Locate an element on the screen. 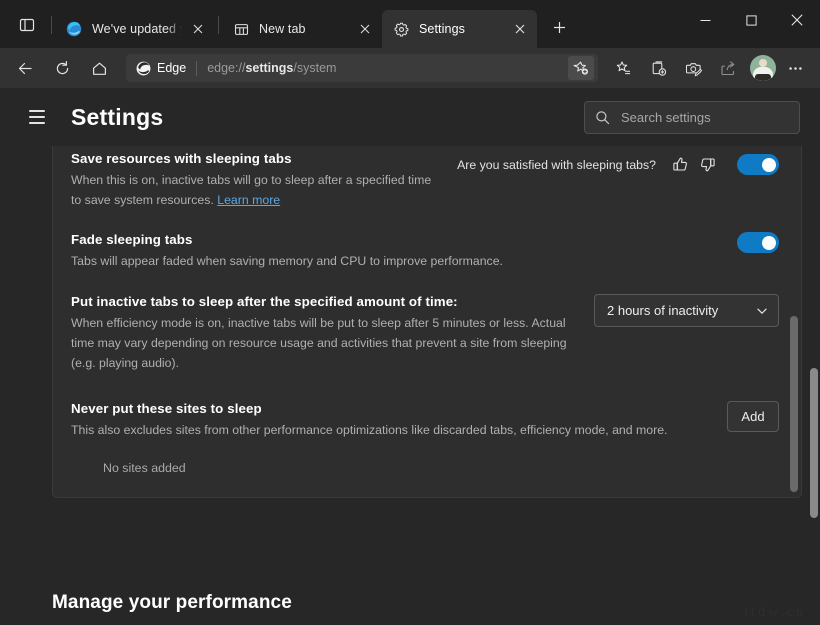 This screenshot has width=820, height=625. home-button is located at coordinates (99, 68).